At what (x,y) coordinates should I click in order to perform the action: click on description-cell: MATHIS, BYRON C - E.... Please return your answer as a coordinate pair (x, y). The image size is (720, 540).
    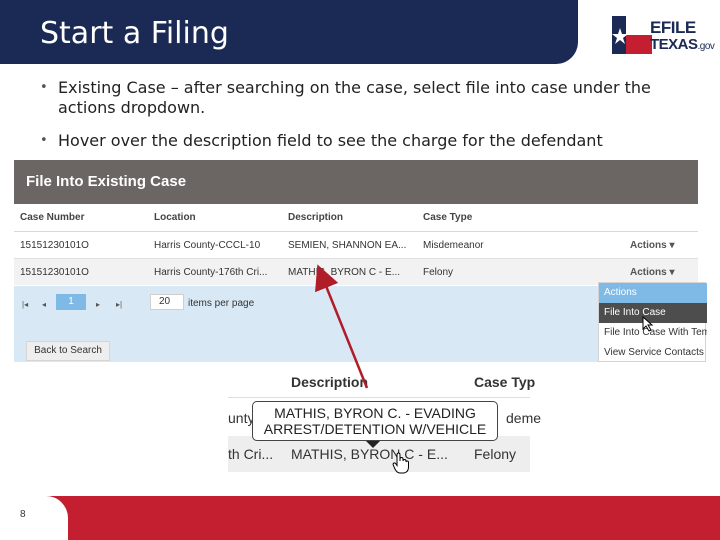
    Looking at the image, I should click on (344, 272).